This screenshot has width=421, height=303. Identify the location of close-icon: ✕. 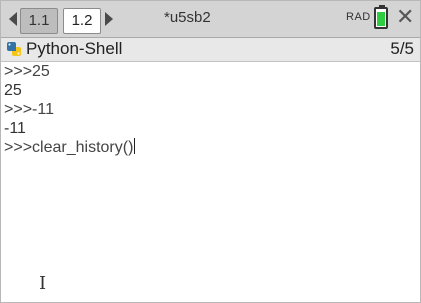
(405, 17).